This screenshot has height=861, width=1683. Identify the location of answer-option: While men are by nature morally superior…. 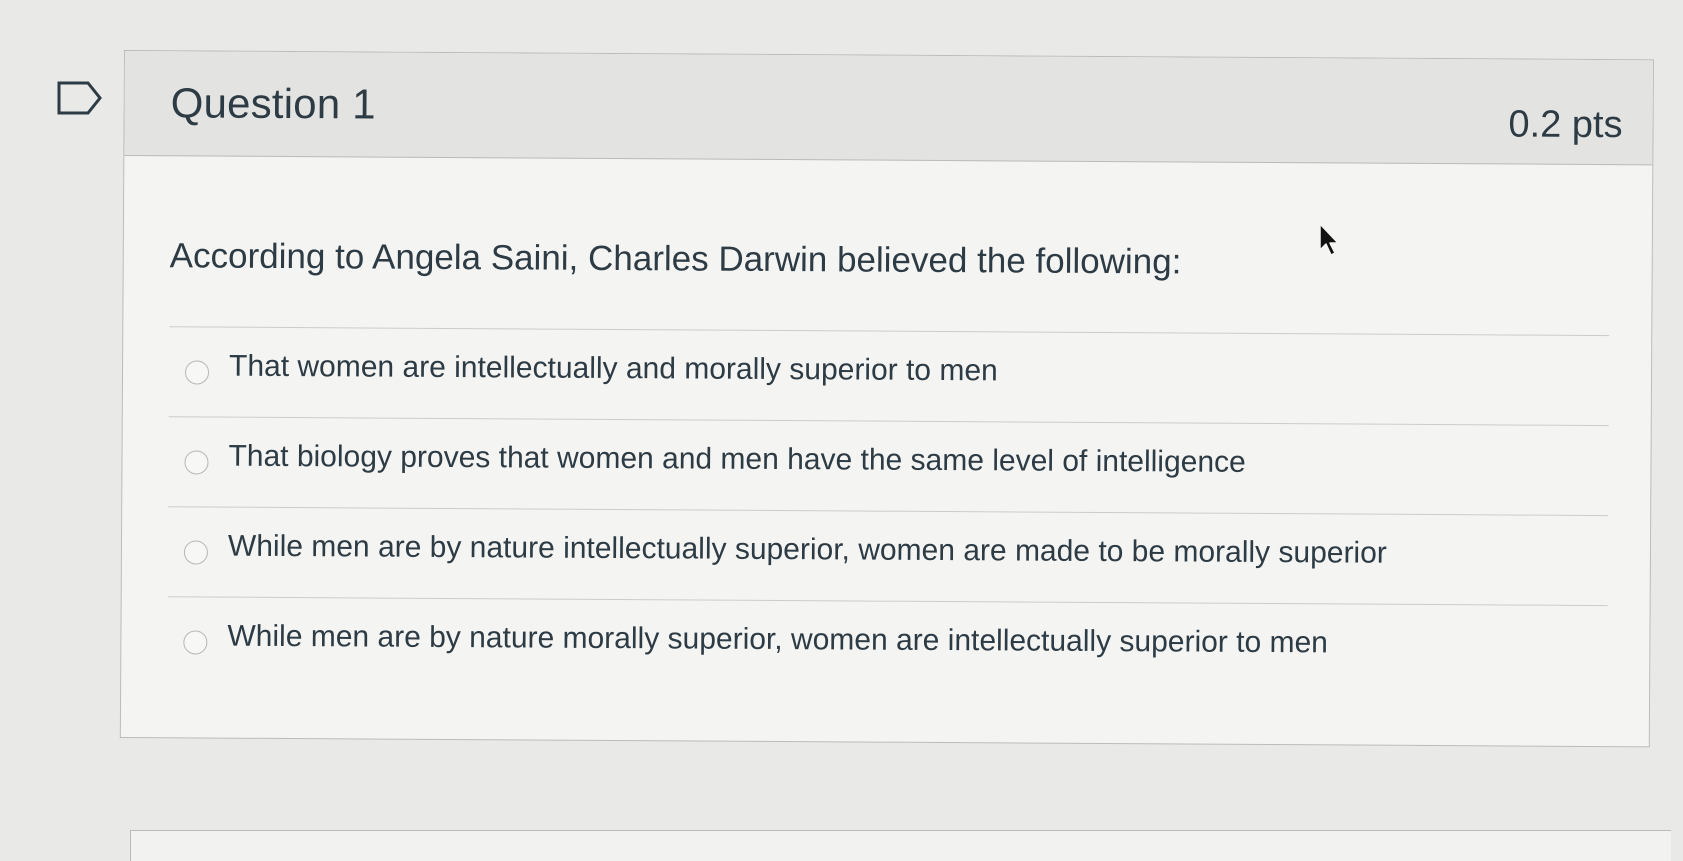
(887, 646).